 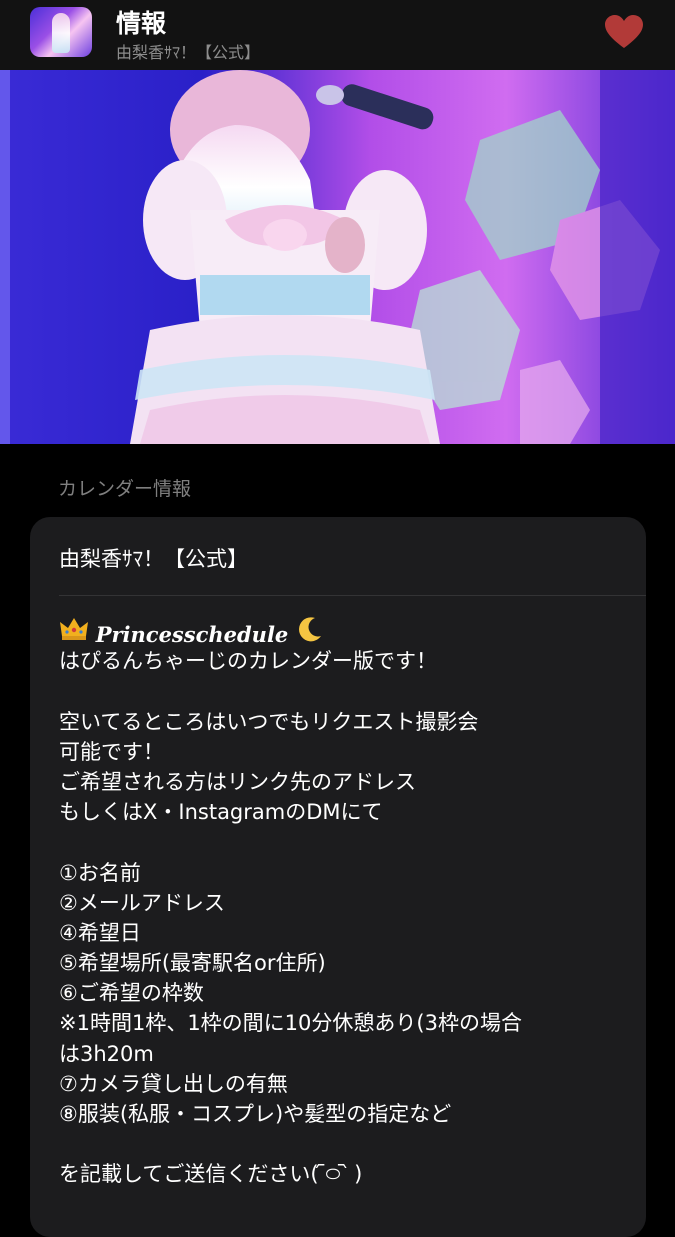 What do you see at coordinates (188, 52) in the screenshot?
I see `page-subtitle: 由梨香ｻﾏ！【公式】` at bounding box center [188, 52].